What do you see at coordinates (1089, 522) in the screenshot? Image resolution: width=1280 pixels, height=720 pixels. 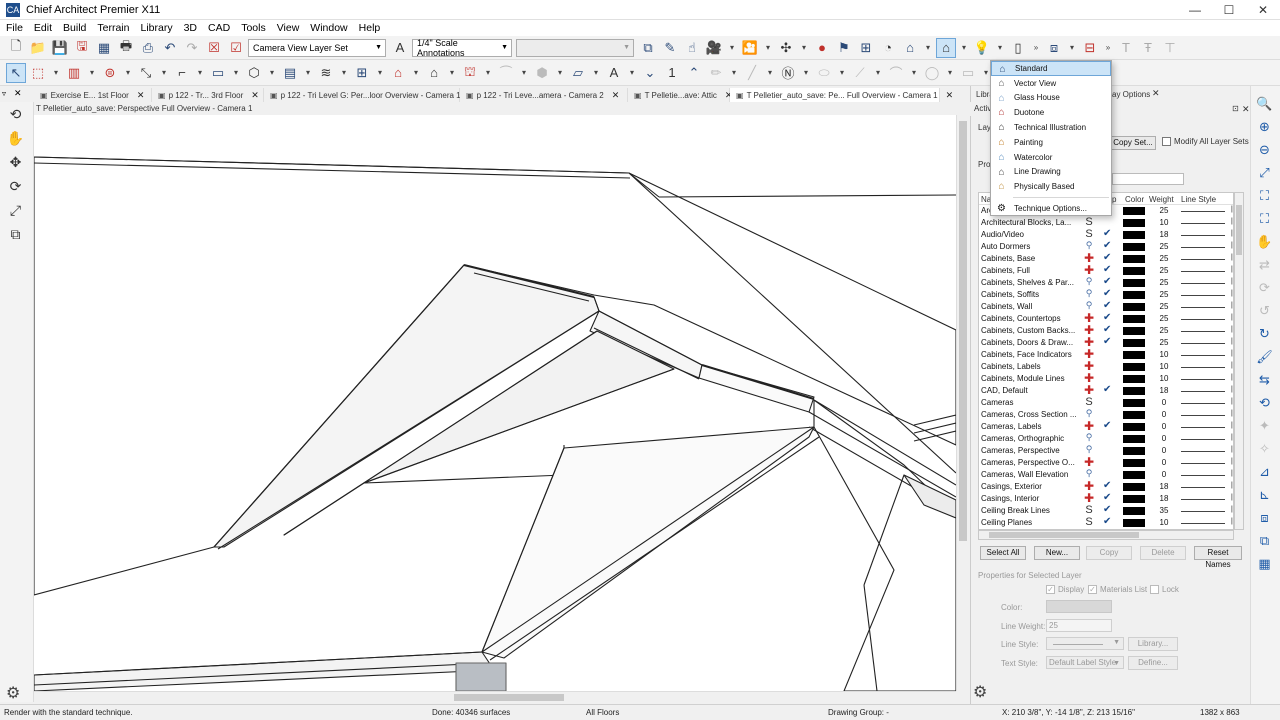 I see `layer-s-icon: S` at bounding box center [1089, 522].